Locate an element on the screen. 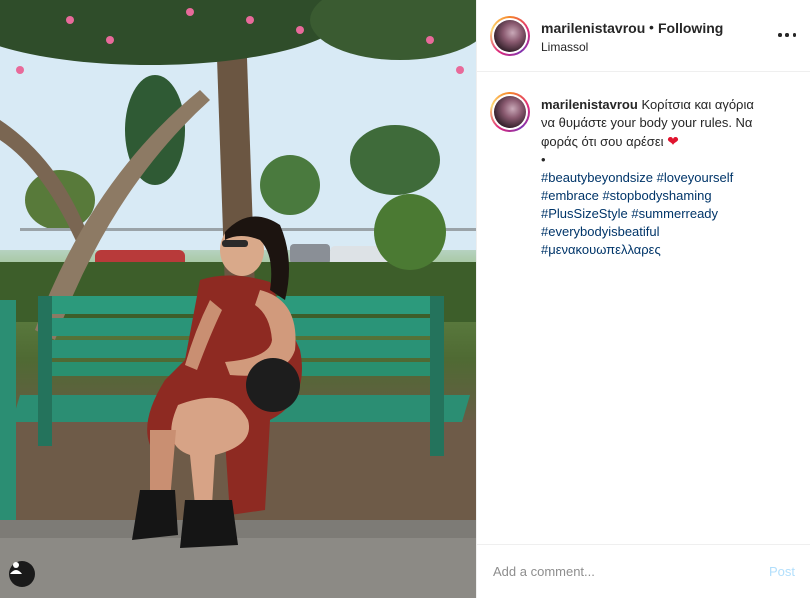 The height and width of the screenshot is (598, 810). post-comment-button: Post is located at coordinates (782, 571).